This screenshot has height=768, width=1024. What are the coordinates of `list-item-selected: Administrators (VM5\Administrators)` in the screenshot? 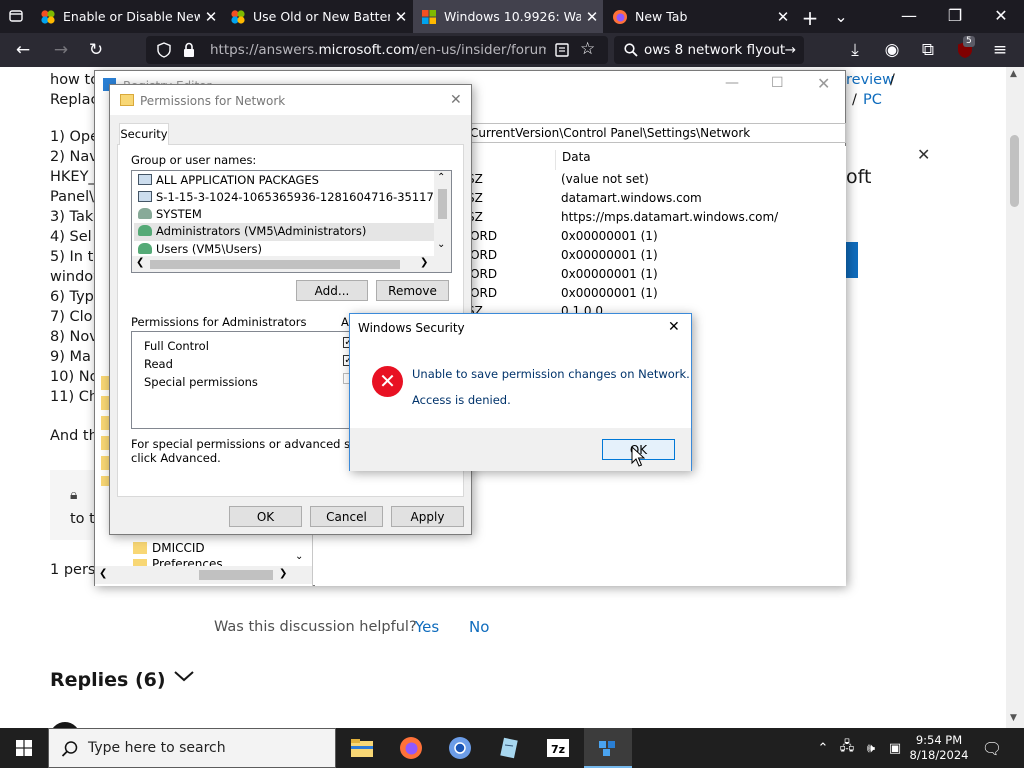 It's located at (284, 232).